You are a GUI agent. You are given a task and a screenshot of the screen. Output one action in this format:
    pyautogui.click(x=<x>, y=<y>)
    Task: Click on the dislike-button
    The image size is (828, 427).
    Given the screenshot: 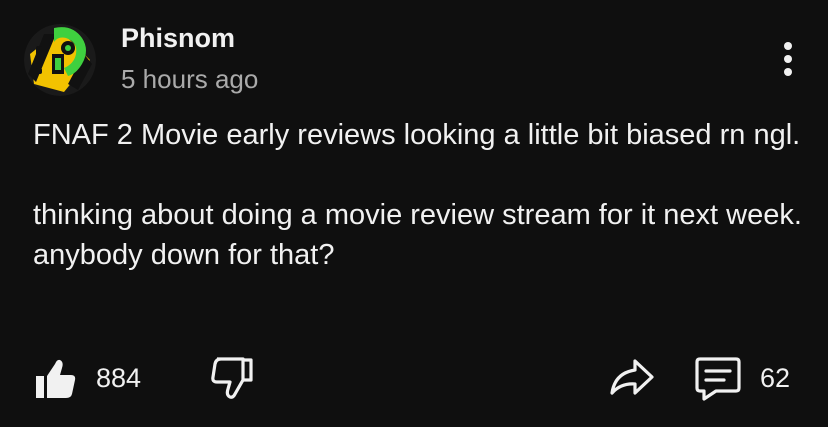 What is the action you would take?
    pyautogui.click(x=232, y=378)
    